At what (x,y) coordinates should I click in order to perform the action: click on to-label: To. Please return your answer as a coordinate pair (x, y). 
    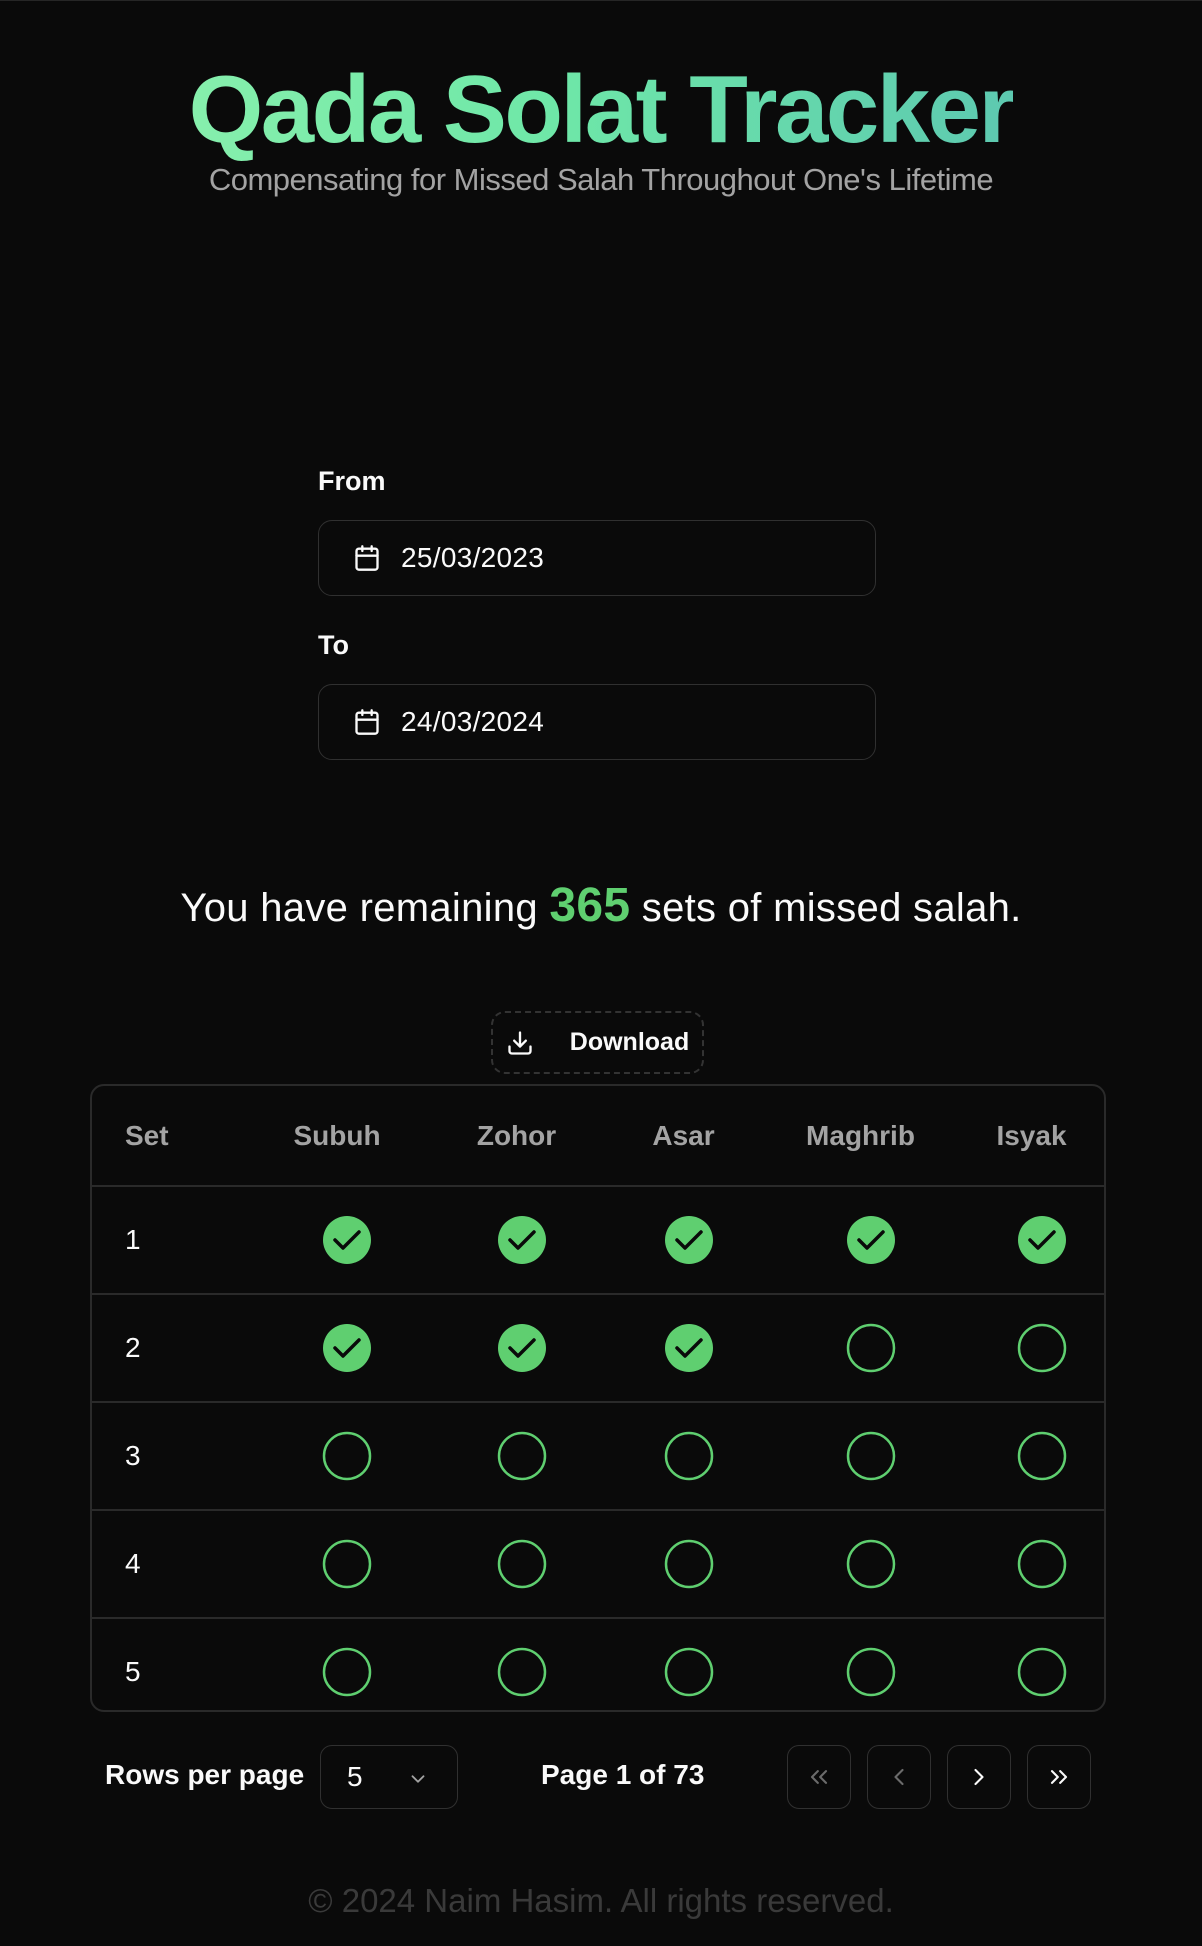
    Looking at the image, I should click on (333, 645).